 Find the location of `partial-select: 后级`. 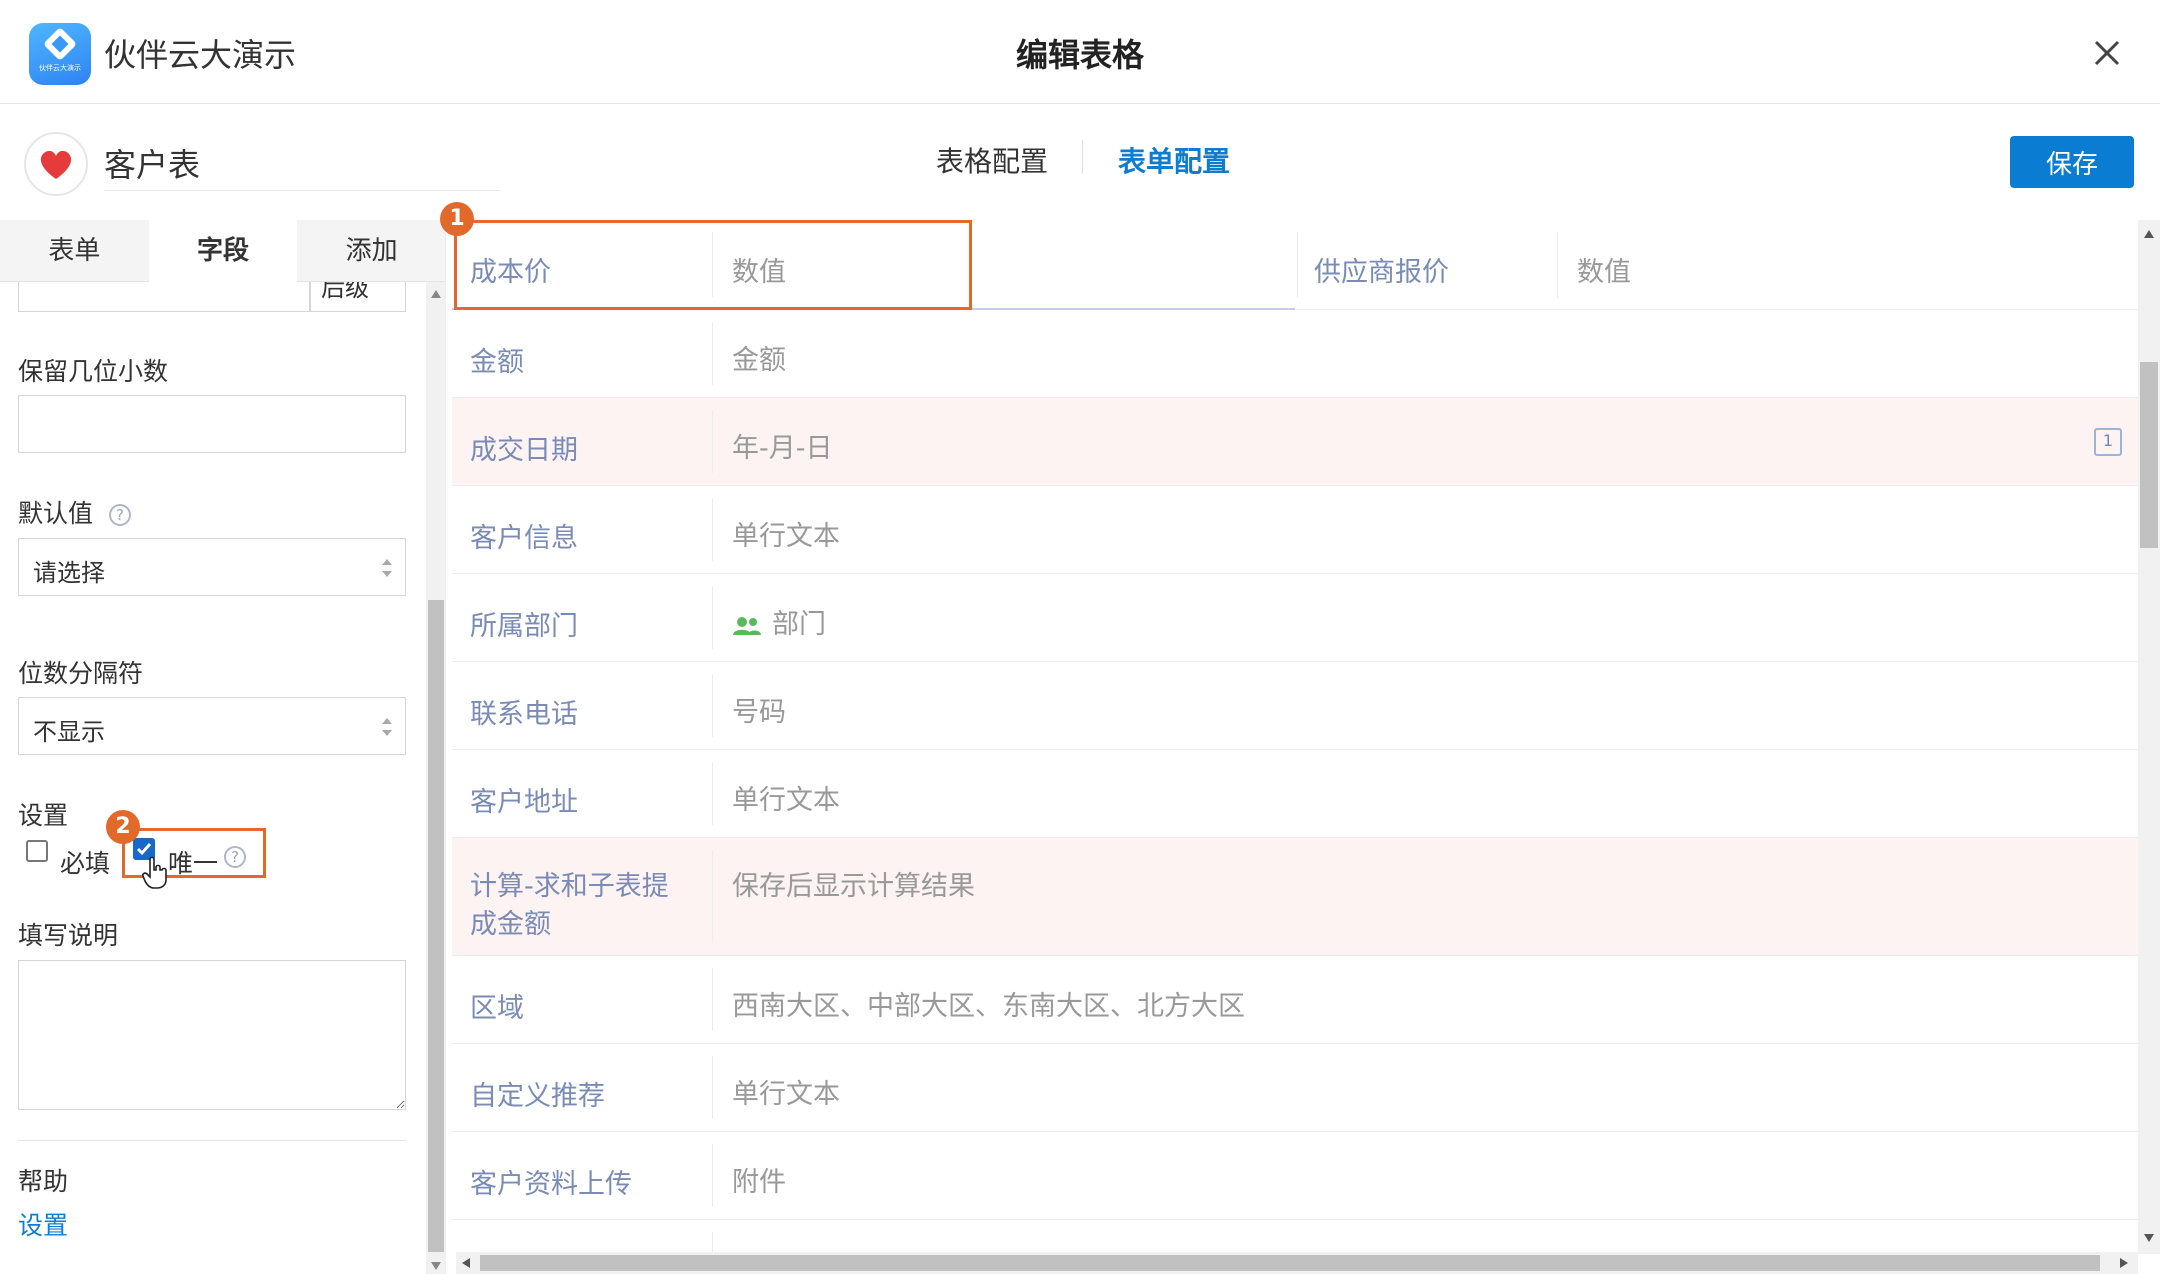

partial-select: 后级 is located at coordinates (358, 297).